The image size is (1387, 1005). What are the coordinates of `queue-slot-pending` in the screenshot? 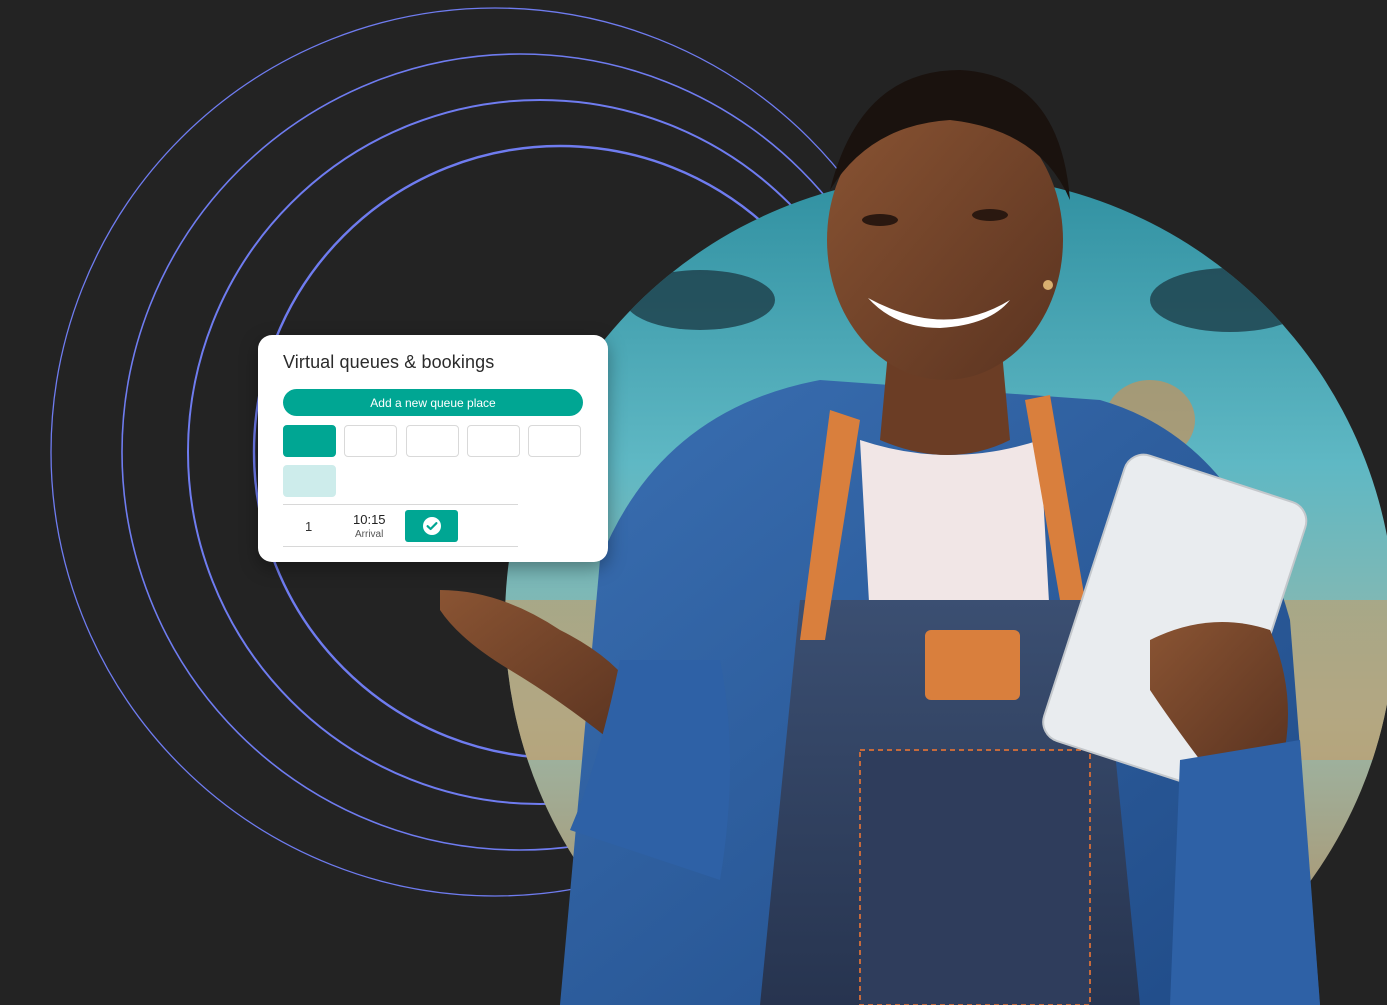 It's located at (309, 481).